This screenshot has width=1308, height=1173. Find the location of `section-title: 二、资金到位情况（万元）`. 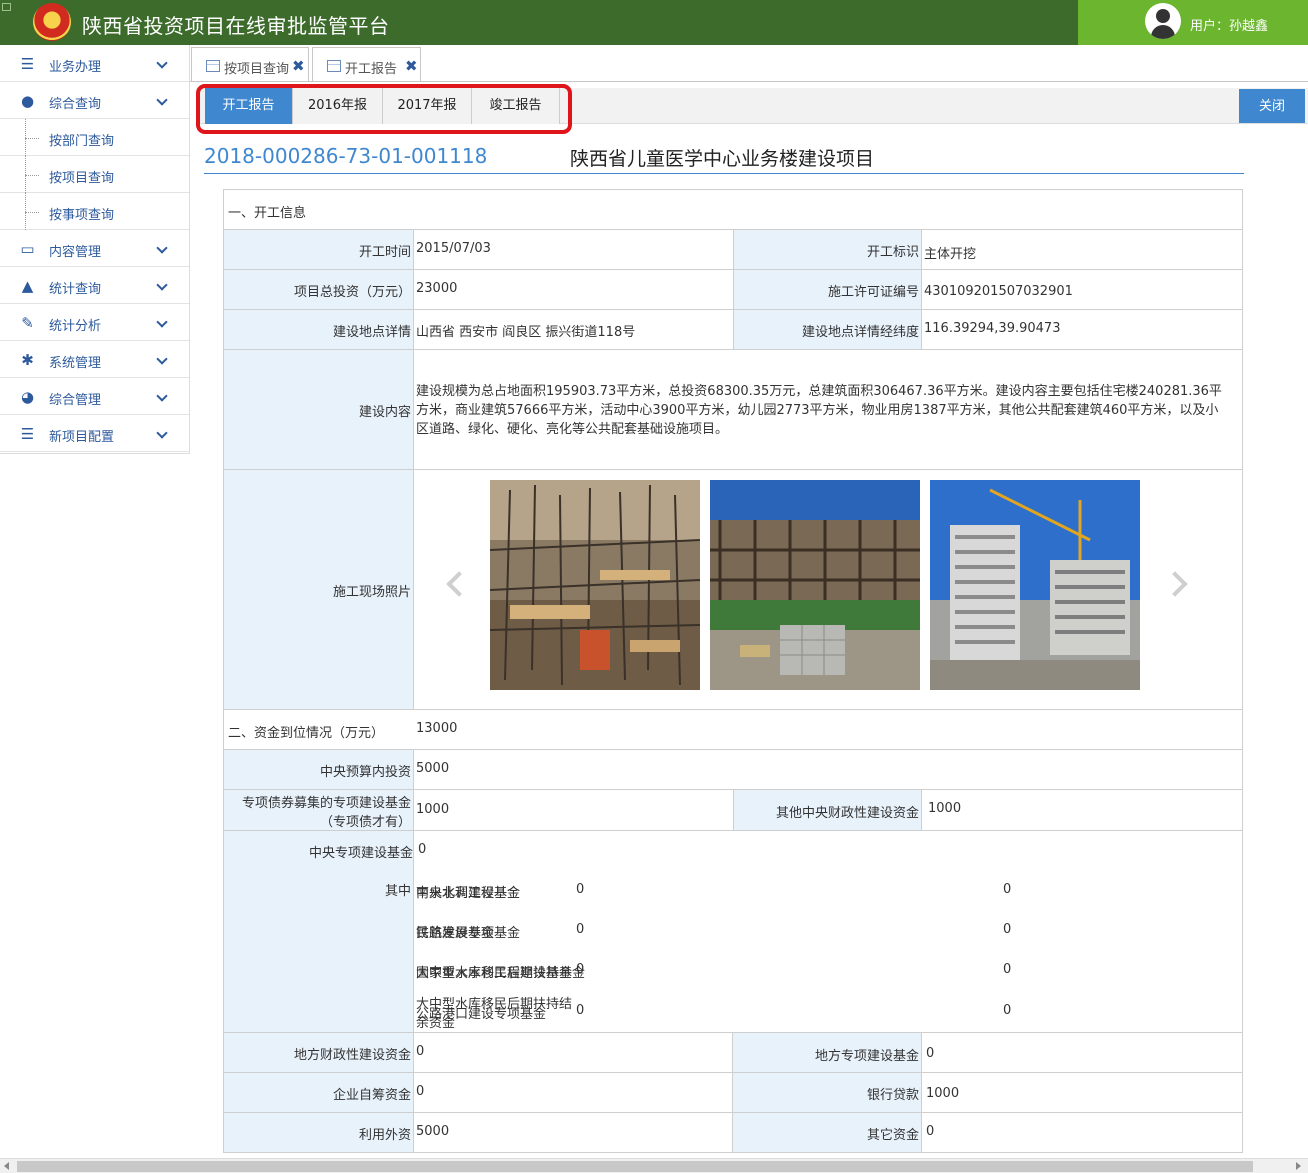

section-title: 二、资金到位情况（万元） is located at coordinates (306, 733).